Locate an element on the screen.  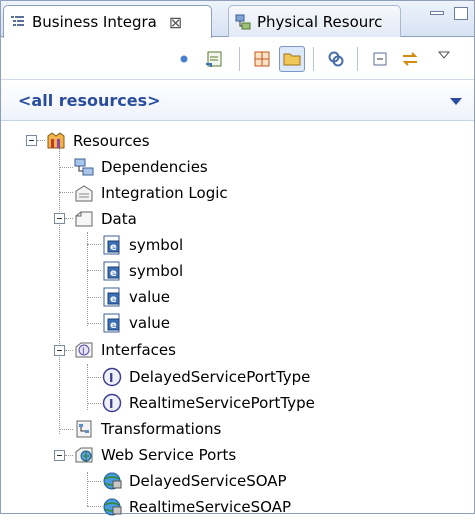
show-categories-button is located at coordinates (262, 59).